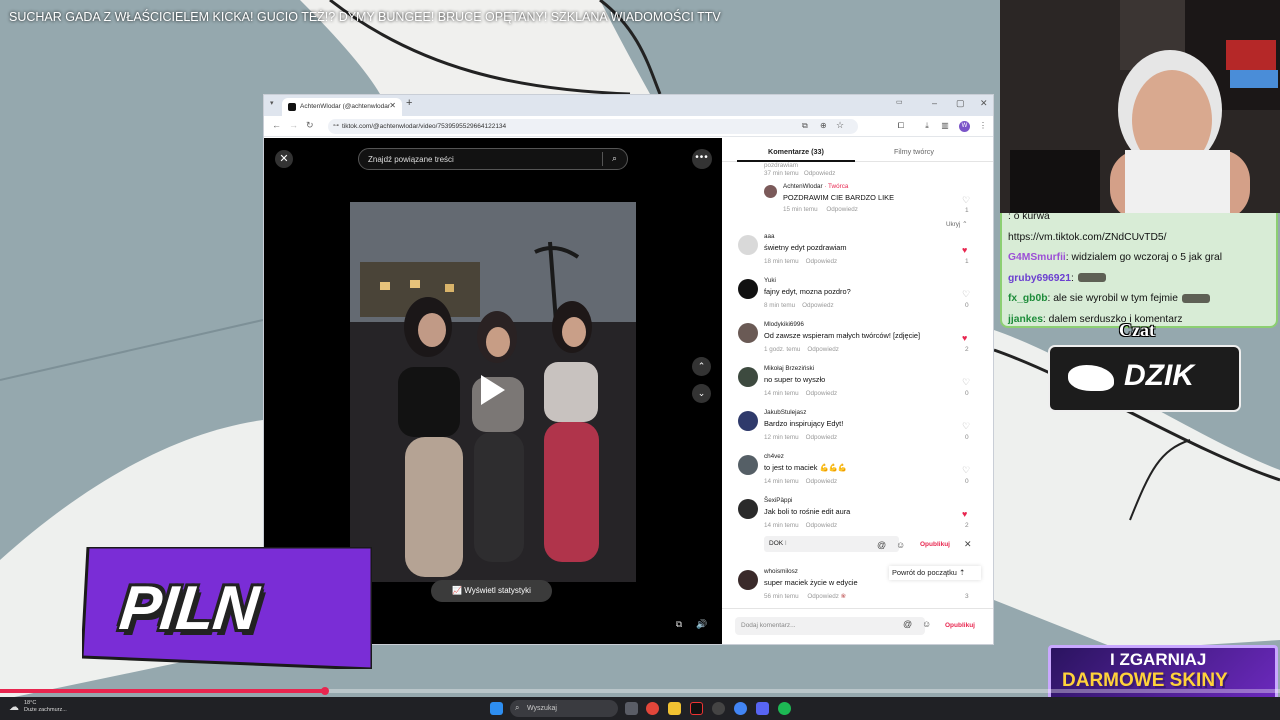 This screenshot has width=1280, height=720. What do you see at coordinates (899, 102) in the screenshot?
I see `cast-icon: ▭` at bounding box center [899, 102].